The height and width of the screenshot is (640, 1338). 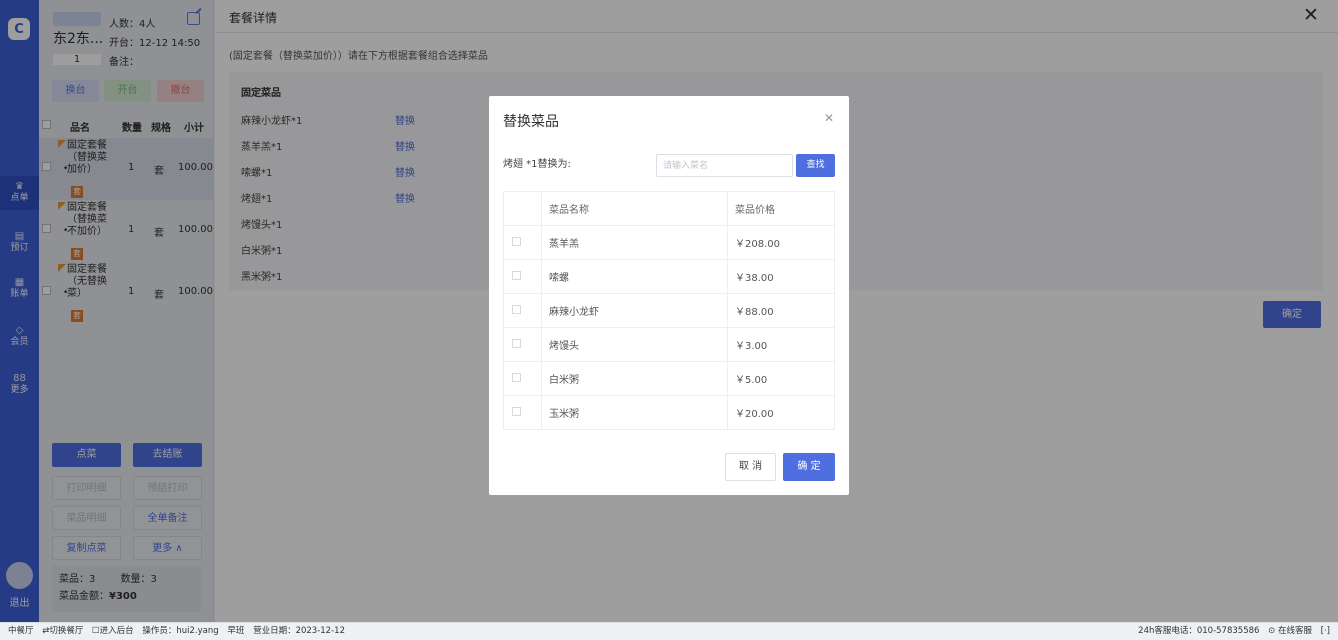 What do you see at coordinates (1325, 631) in the screenshot?
I see `fullscreen-icon: [·]` at bounding box center [1325, 631].